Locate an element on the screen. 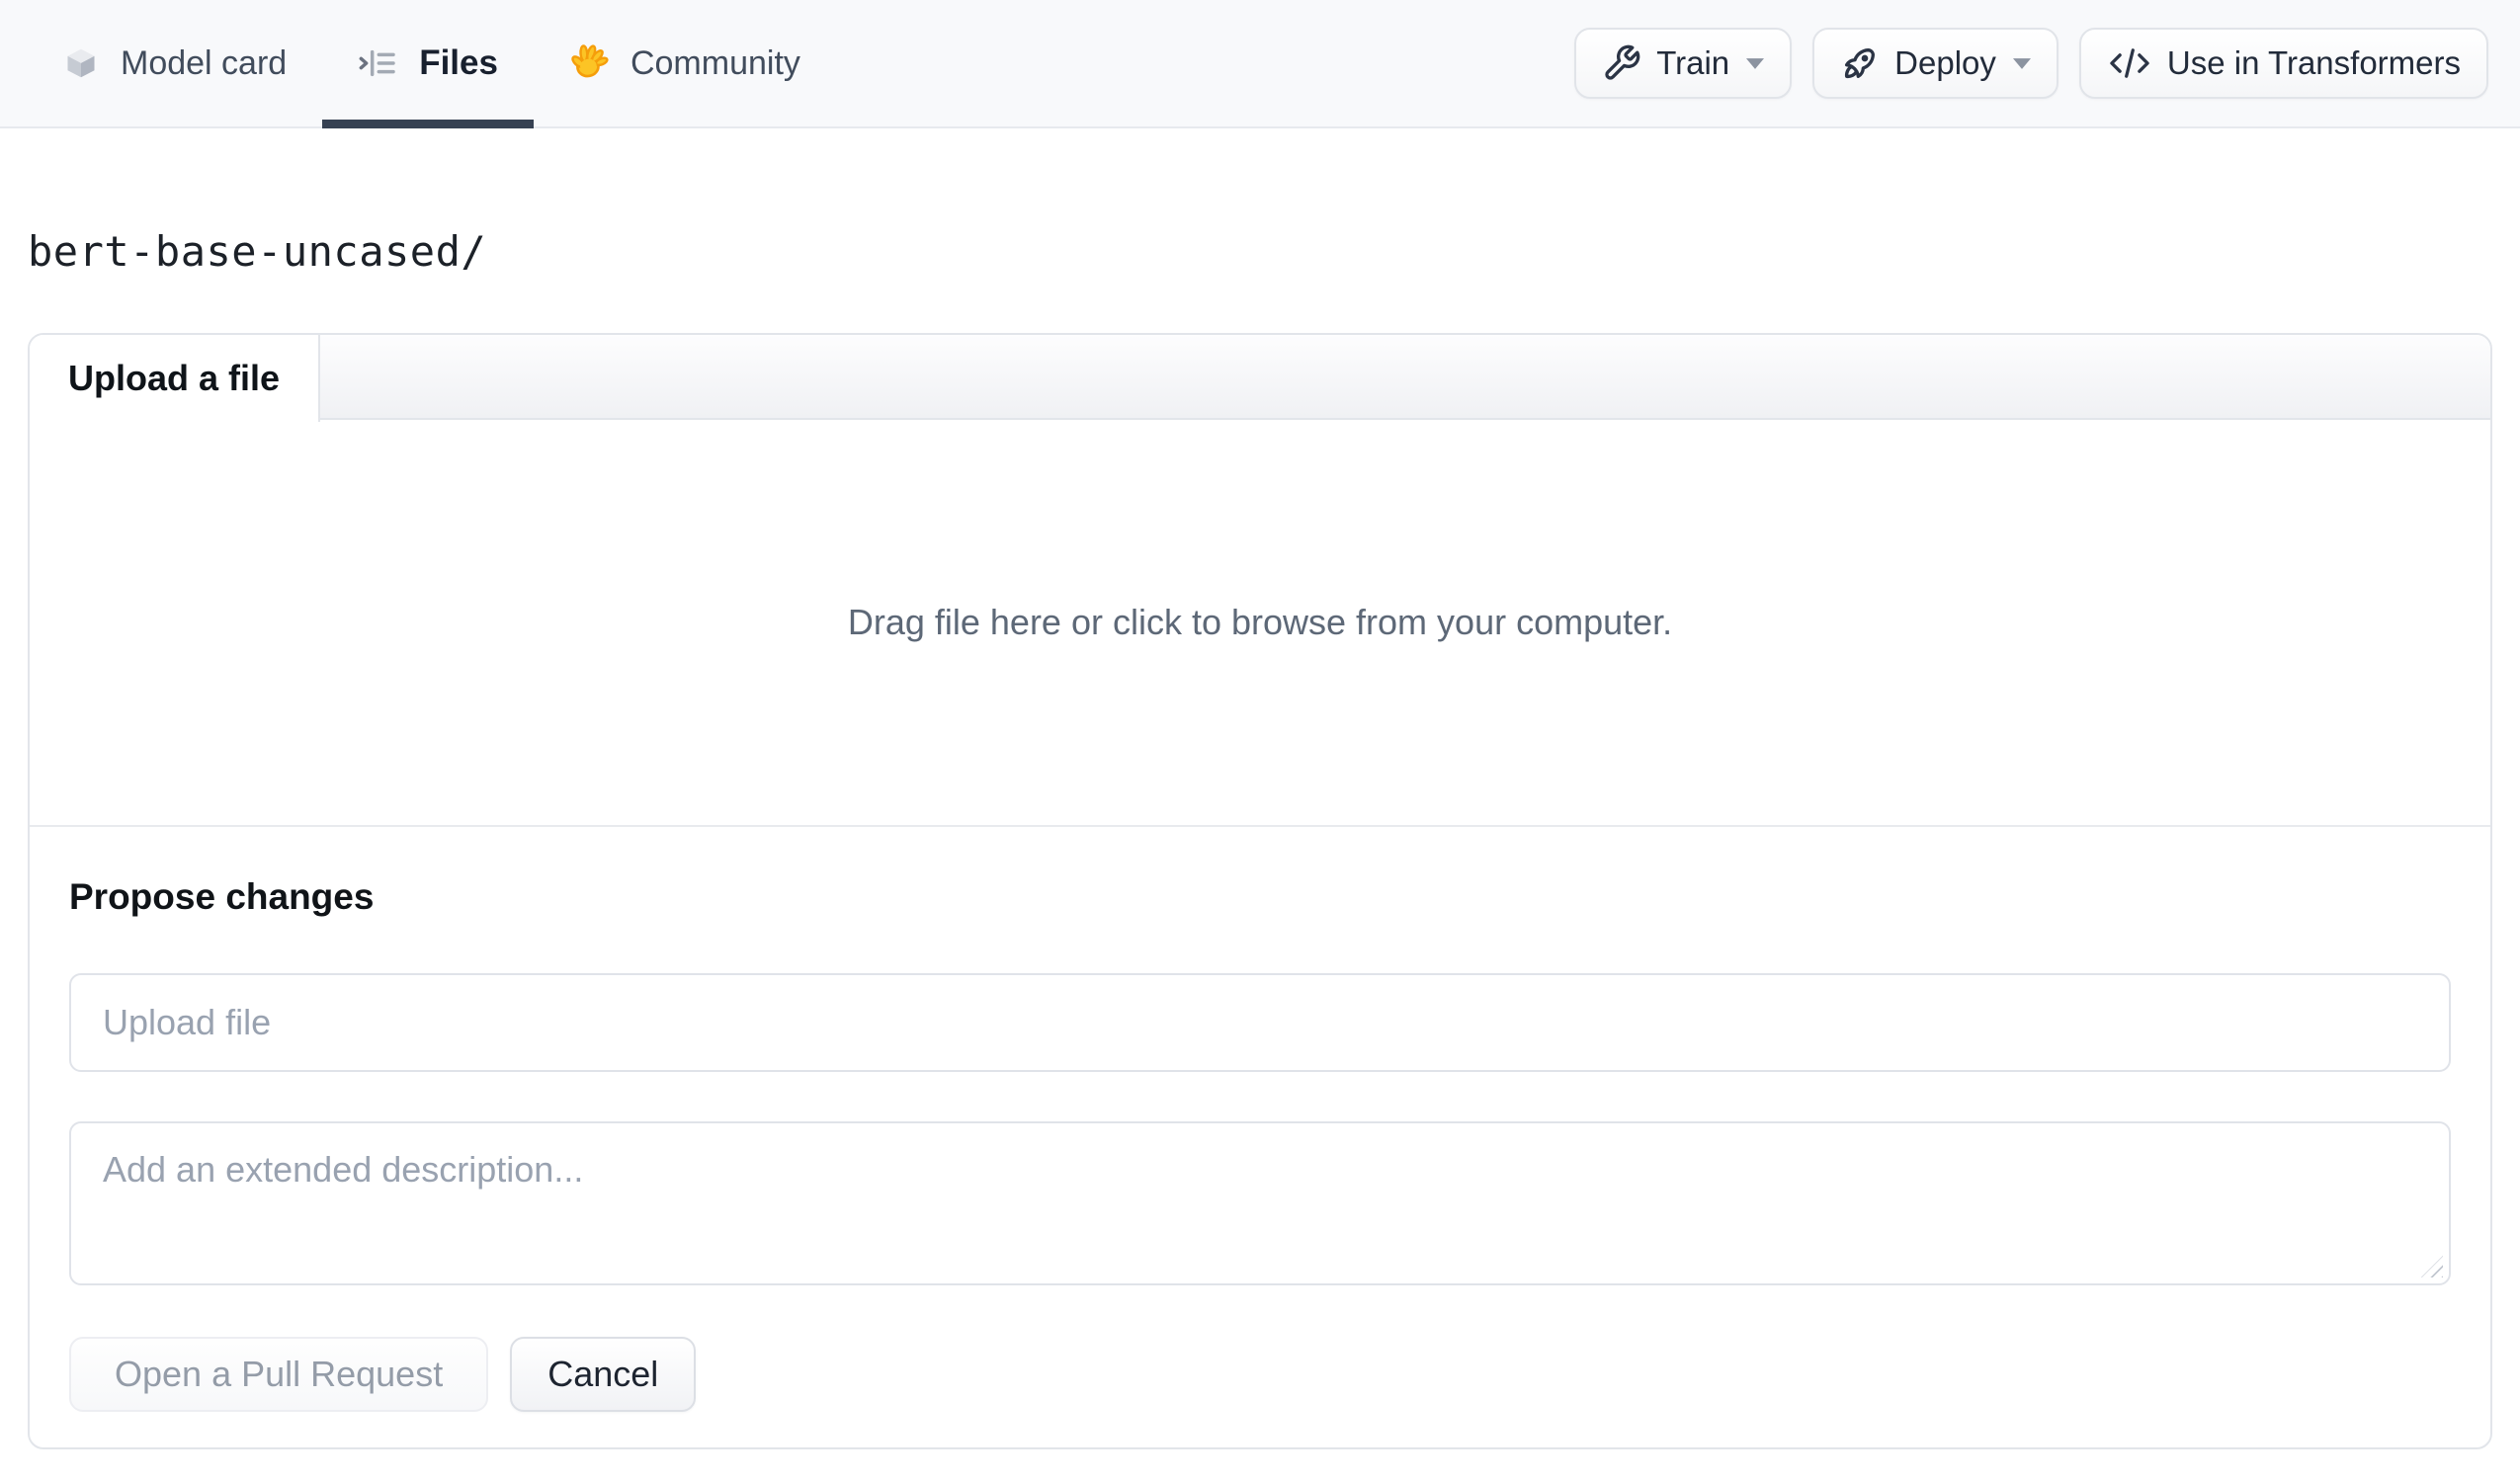 This screenshot has width=2520, height=1482. tab-files: Files is located at coordinates (428, 64).